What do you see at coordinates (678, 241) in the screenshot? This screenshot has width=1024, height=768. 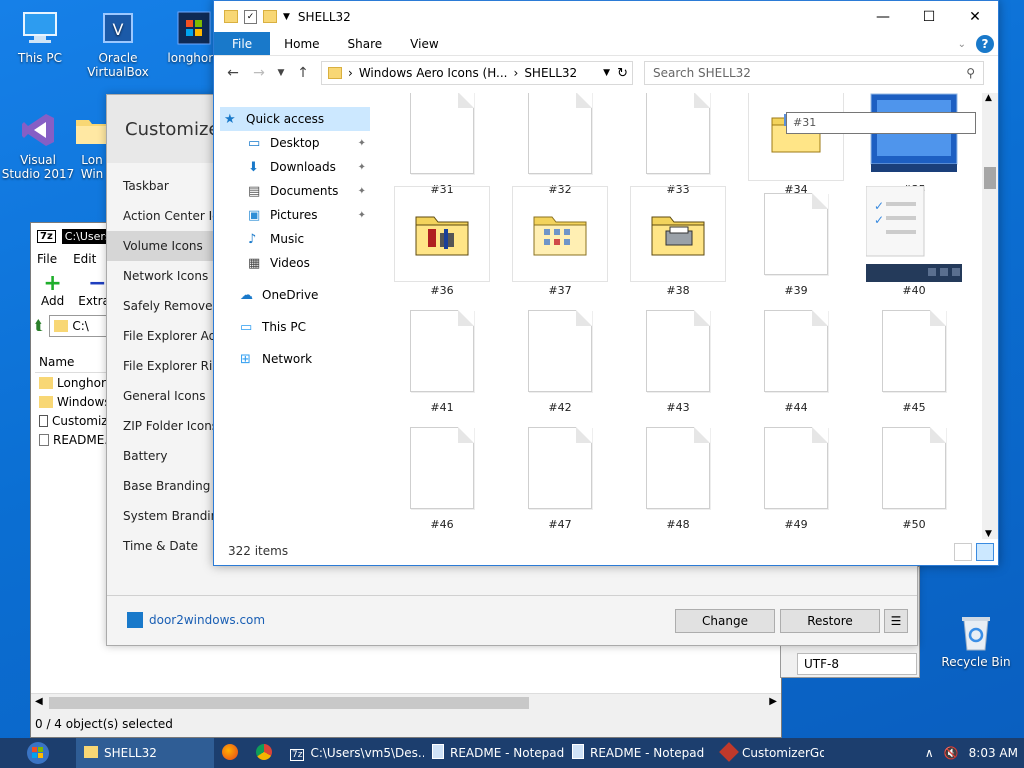 I see `icon-tile: #38` at bounding box center [678, 241].